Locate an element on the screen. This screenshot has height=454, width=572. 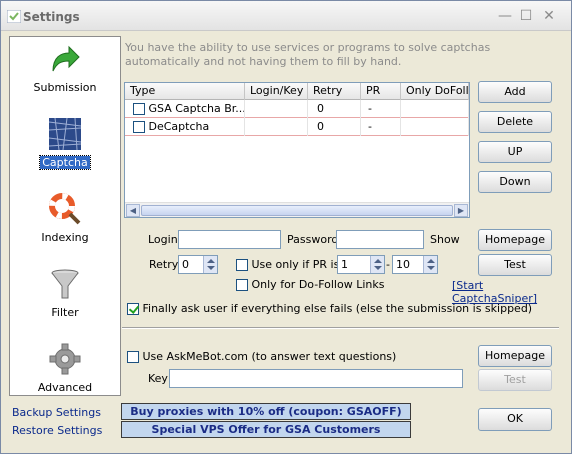
minimize-button: — is located at coordinates (505, 16).